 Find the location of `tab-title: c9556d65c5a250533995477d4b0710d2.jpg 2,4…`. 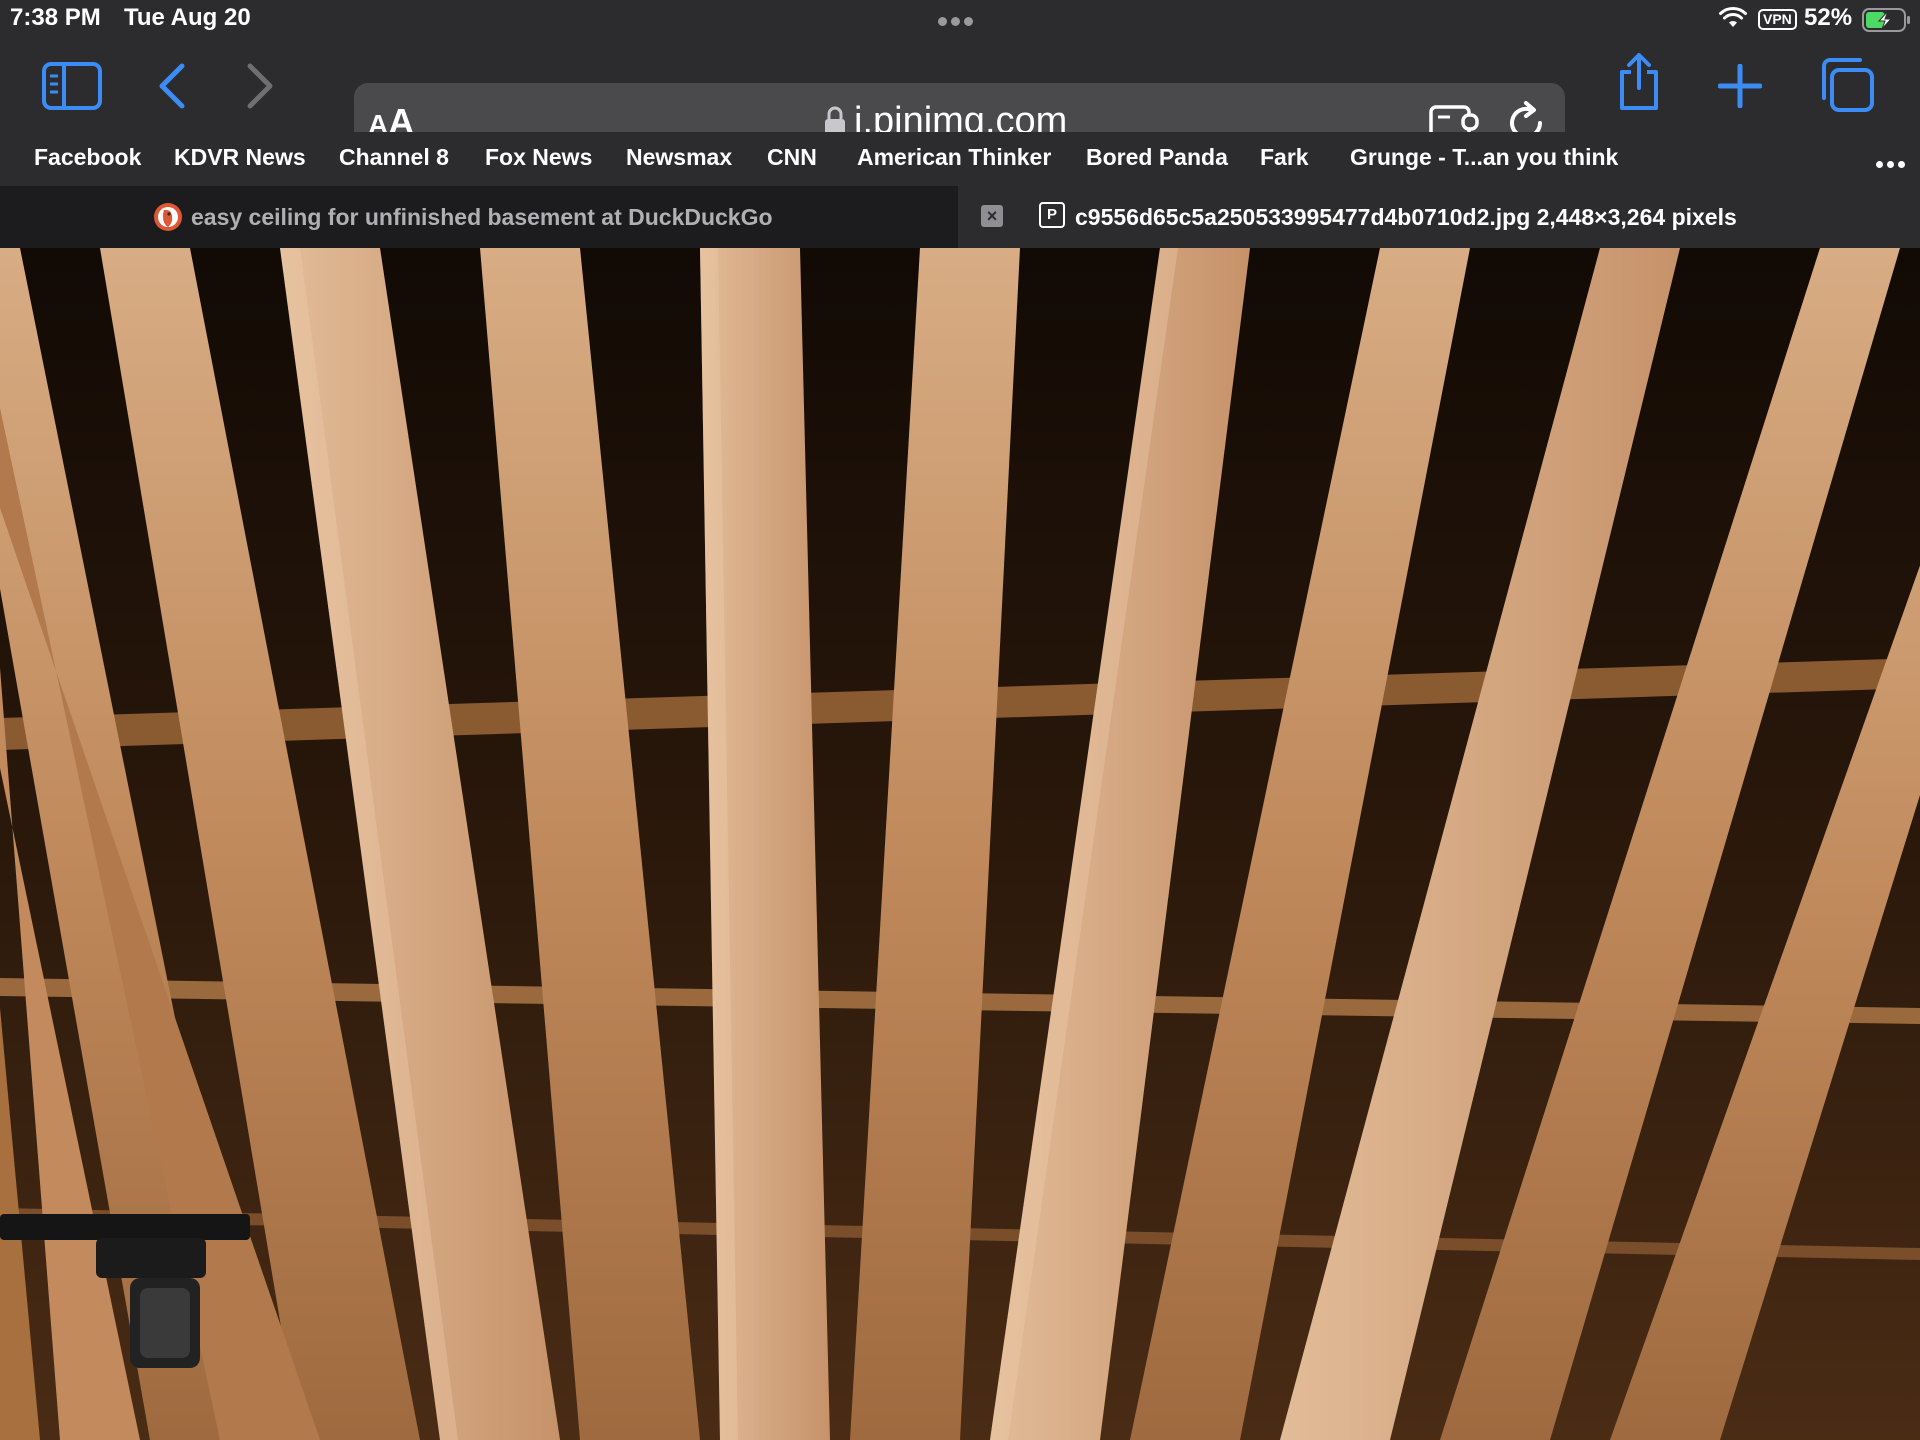

tab-title: c9556d65c5a250533995477d4b0710d2.jpg 2,4… is located at coordinates (1406, 217).